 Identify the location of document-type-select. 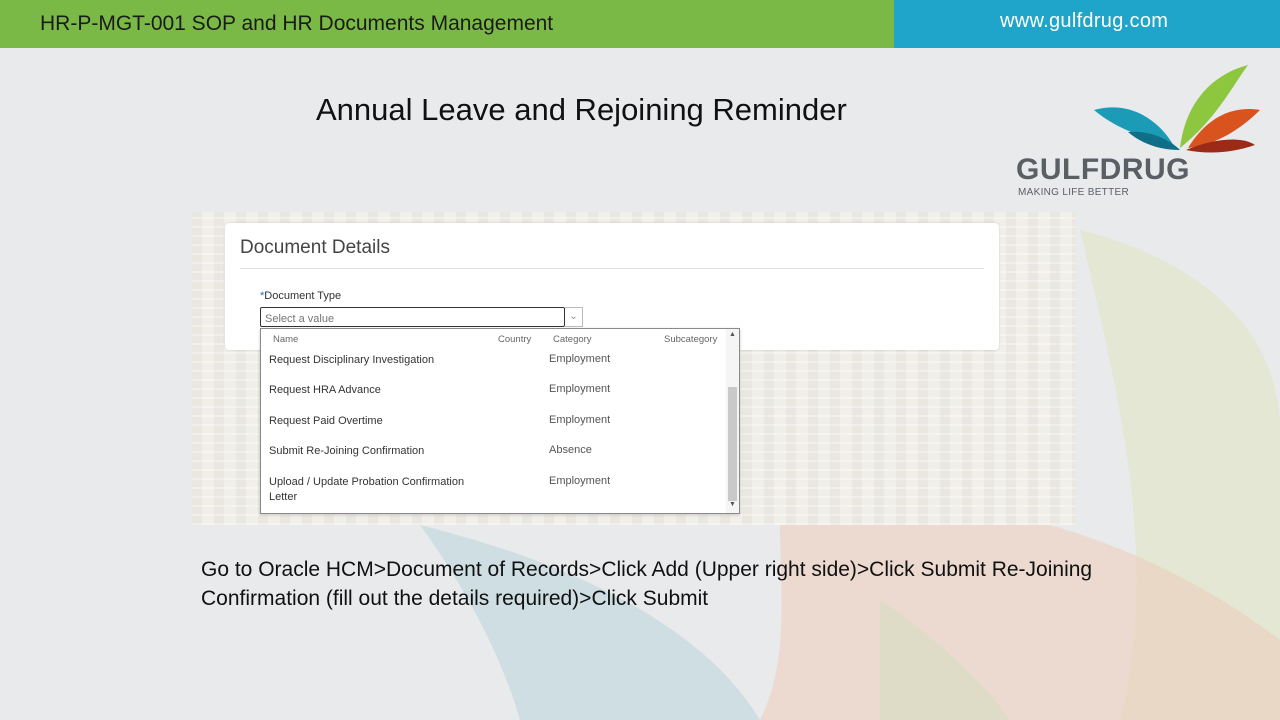
(412, 317).